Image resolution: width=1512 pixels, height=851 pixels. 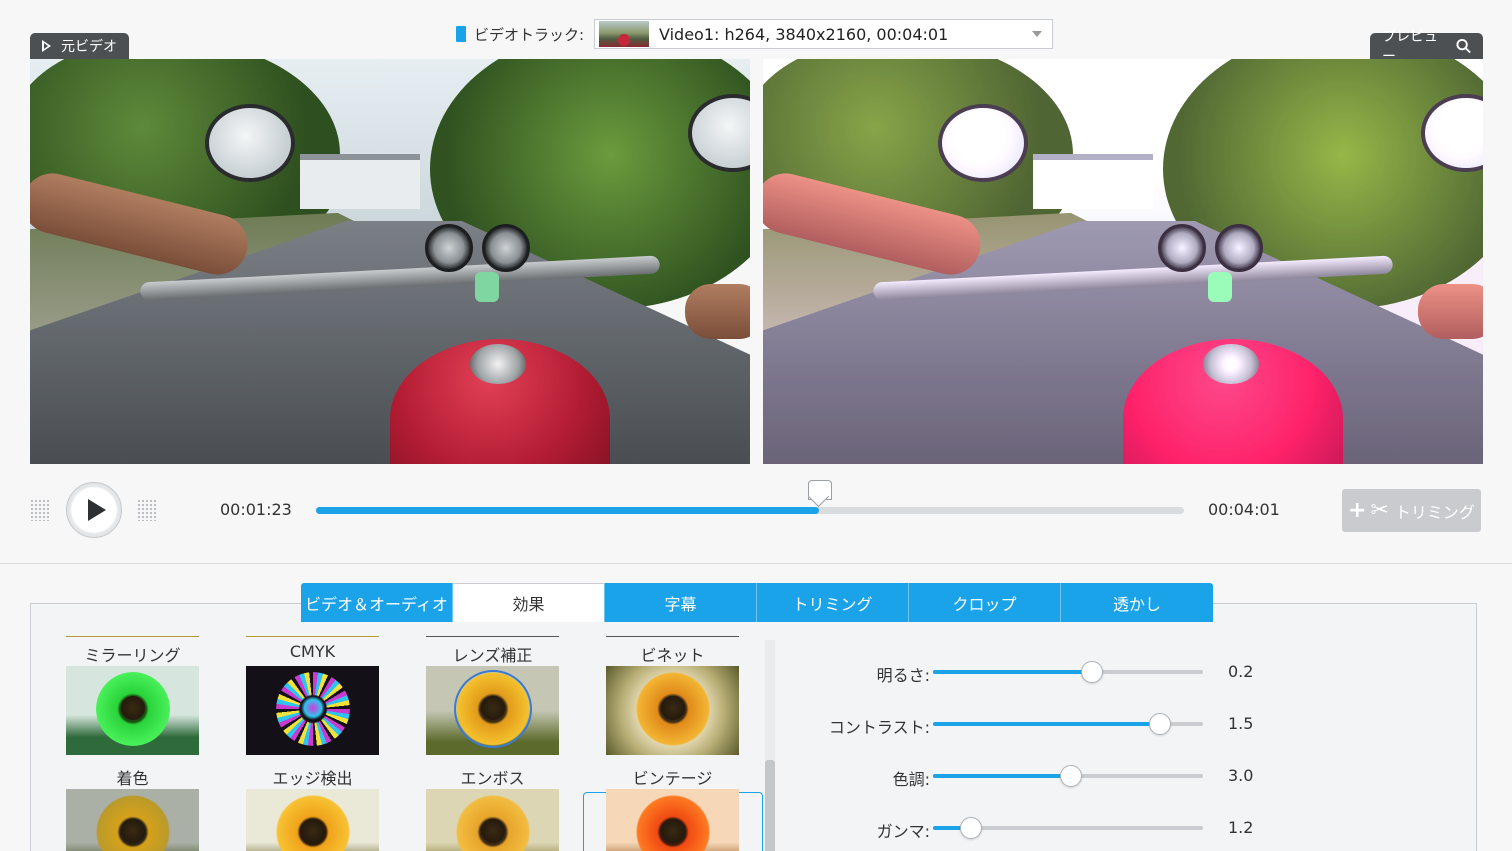 I want to click on effect-lens-correction: レンズ補正, so click(x=492, y=695).